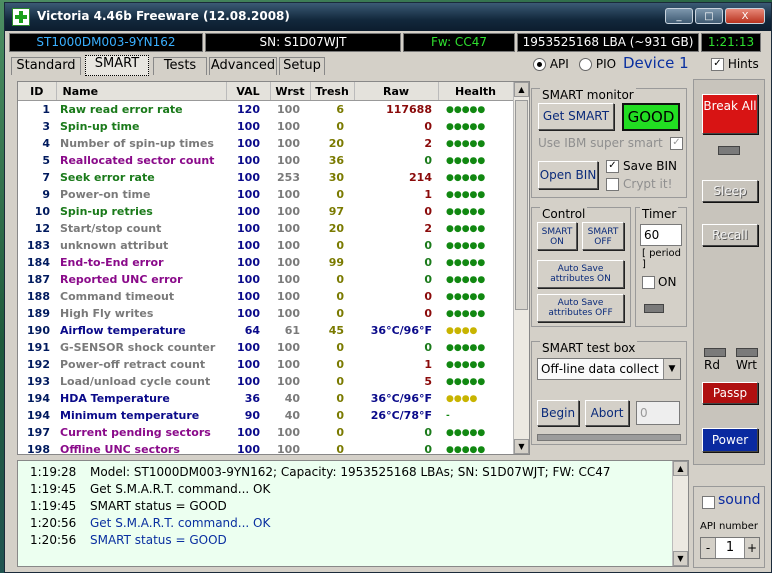 The height and width of the screenshot is (573, 772). Describe the element at coordinates (38, 449) in the screenshot. I see `attr-id-cell: 198` at that location.